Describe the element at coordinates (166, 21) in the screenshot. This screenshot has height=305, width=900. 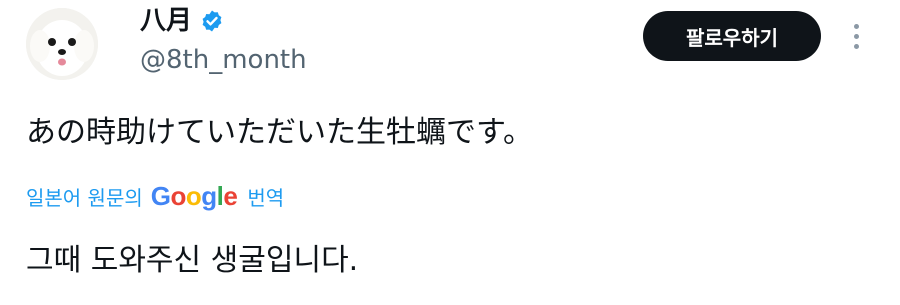
I see `display-name-text: 八月` at that location.